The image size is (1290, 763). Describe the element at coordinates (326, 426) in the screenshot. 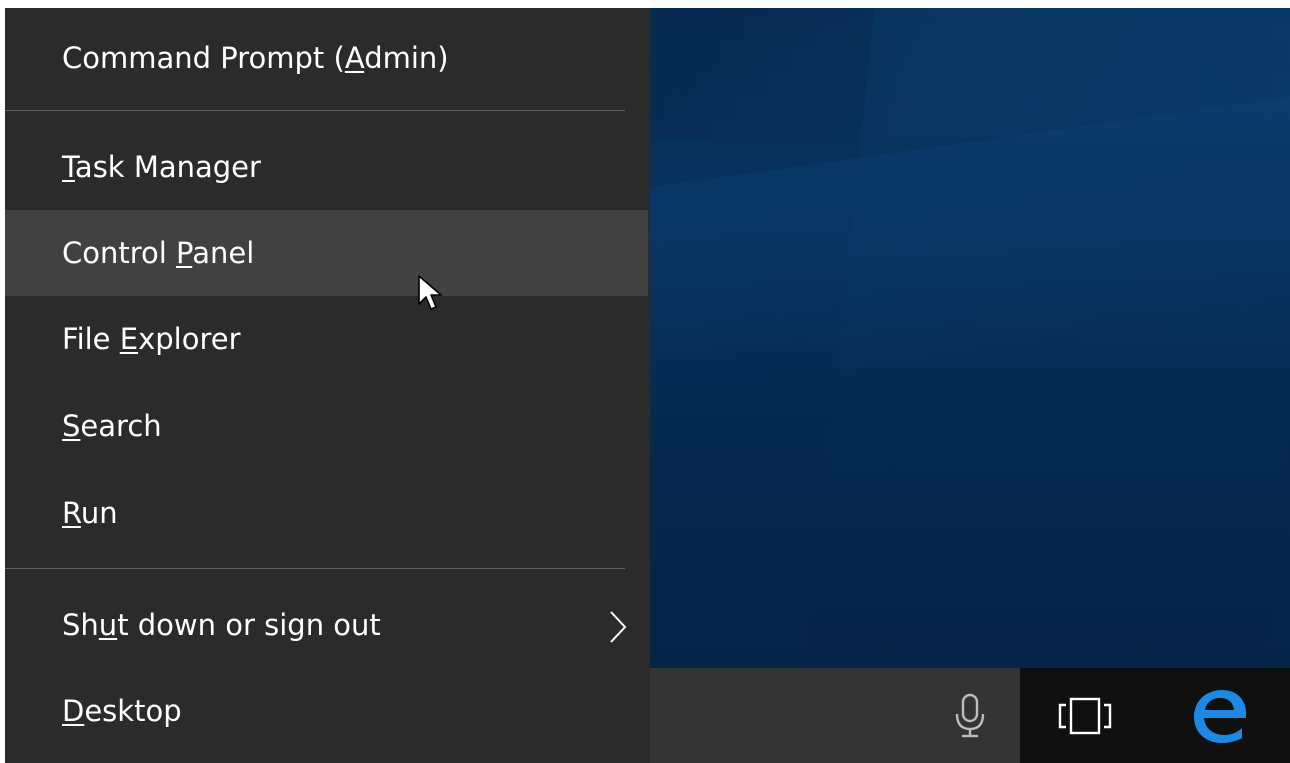

I see `menu-item-search: Search` at that location.